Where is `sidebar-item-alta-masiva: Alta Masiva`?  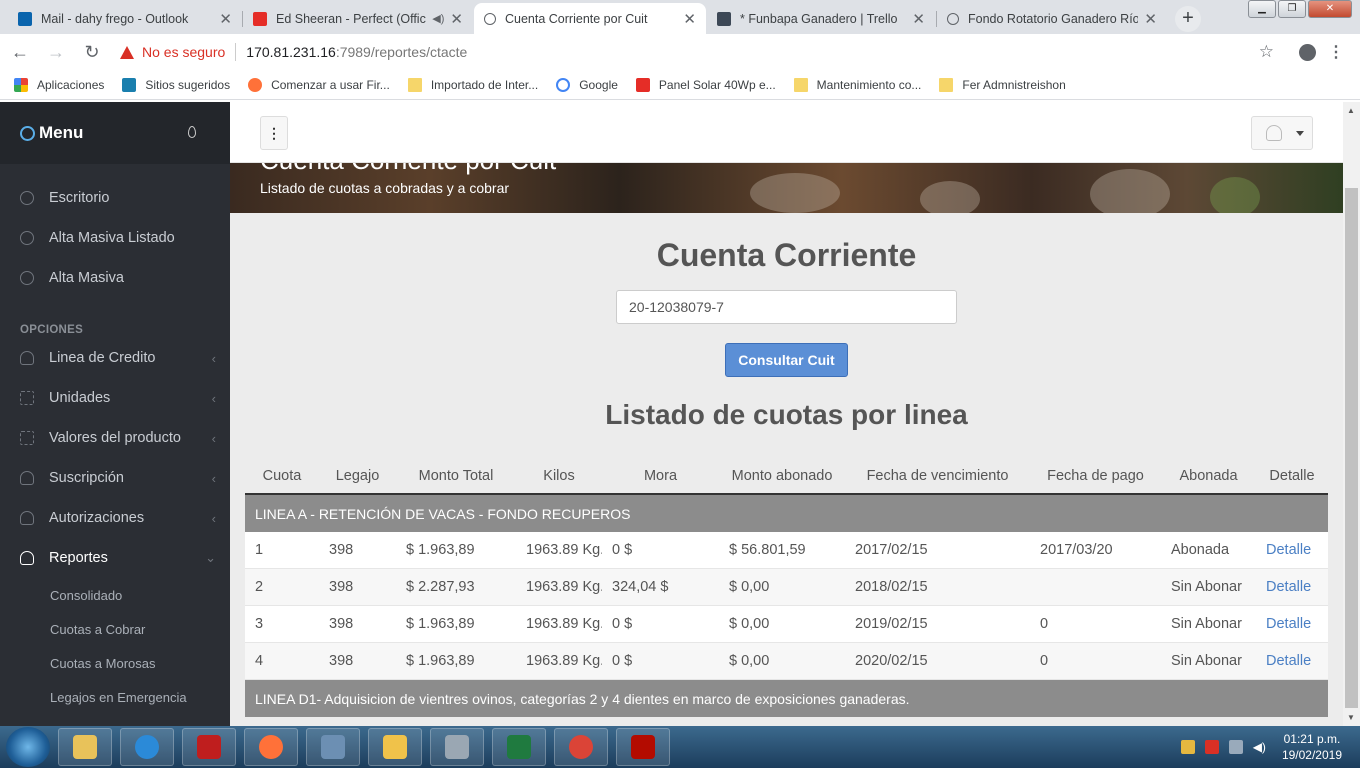 sidebar-item-alta-masiva: Alta Masiva is located at coordinates (115, 278).